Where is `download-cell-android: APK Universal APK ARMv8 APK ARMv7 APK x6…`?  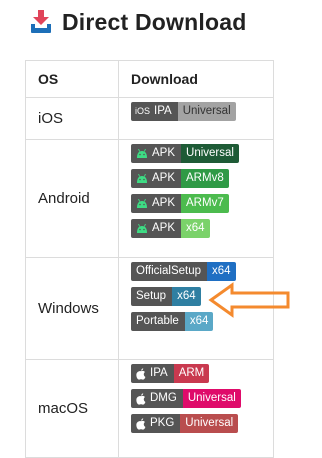
download-cell-android: APK Universal APK ARMv8 APK ARMv7 APK x6… is located at coordinates (196, 198).